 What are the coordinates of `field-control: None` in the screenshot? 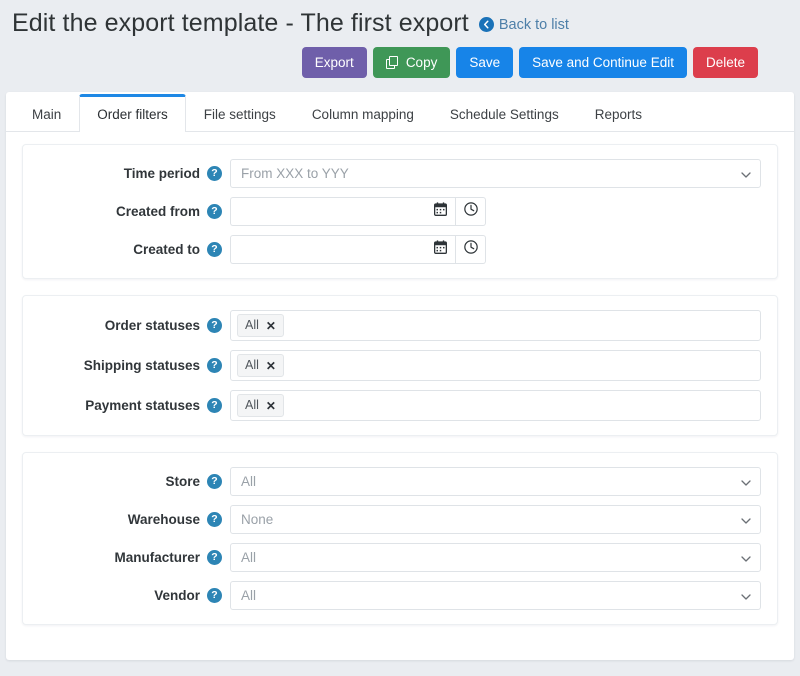 It's located at (495, 519).